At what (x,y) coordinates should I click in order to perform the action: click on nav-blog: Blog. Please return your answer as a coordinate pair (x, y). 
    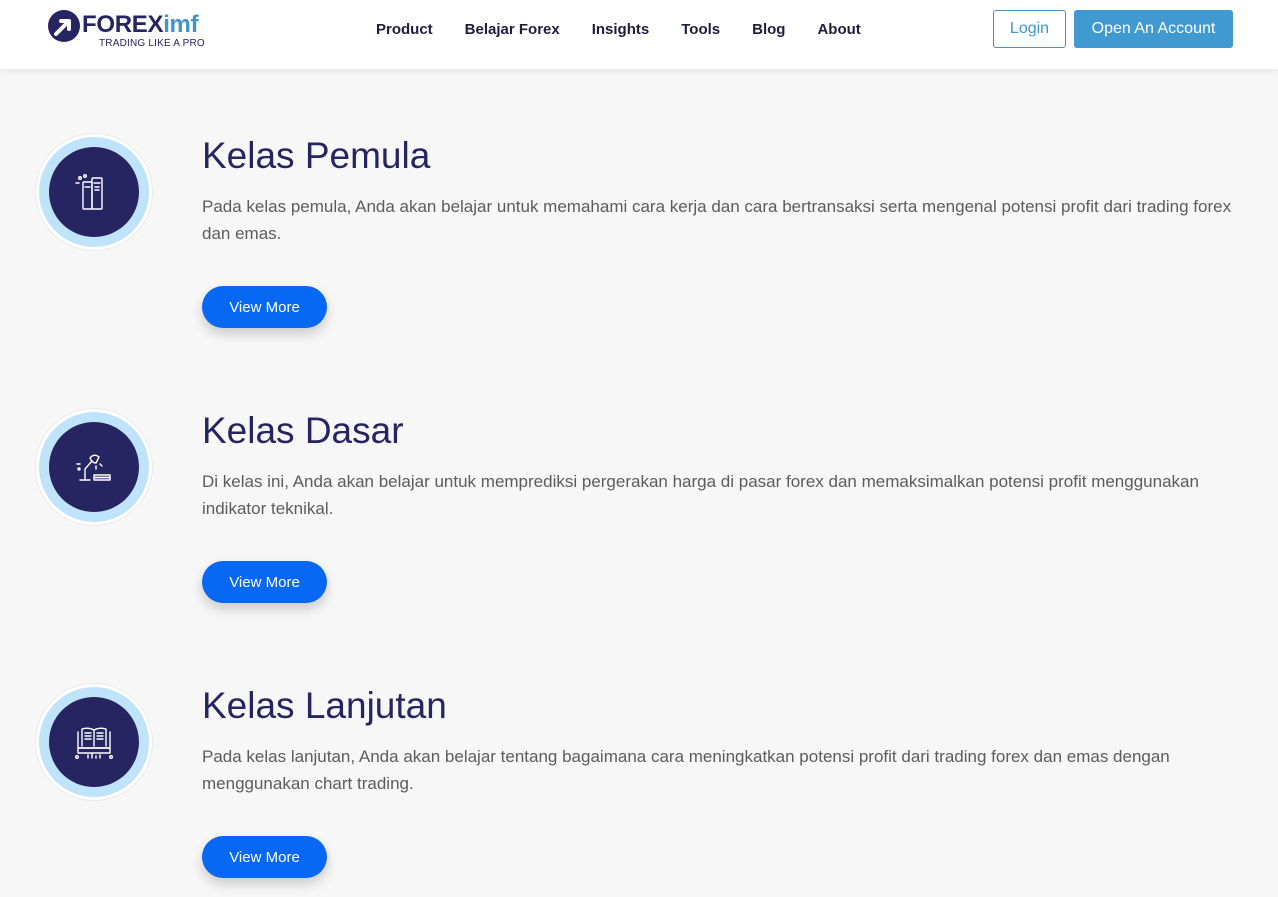
    Looking at the image, I should click on (768, 30).